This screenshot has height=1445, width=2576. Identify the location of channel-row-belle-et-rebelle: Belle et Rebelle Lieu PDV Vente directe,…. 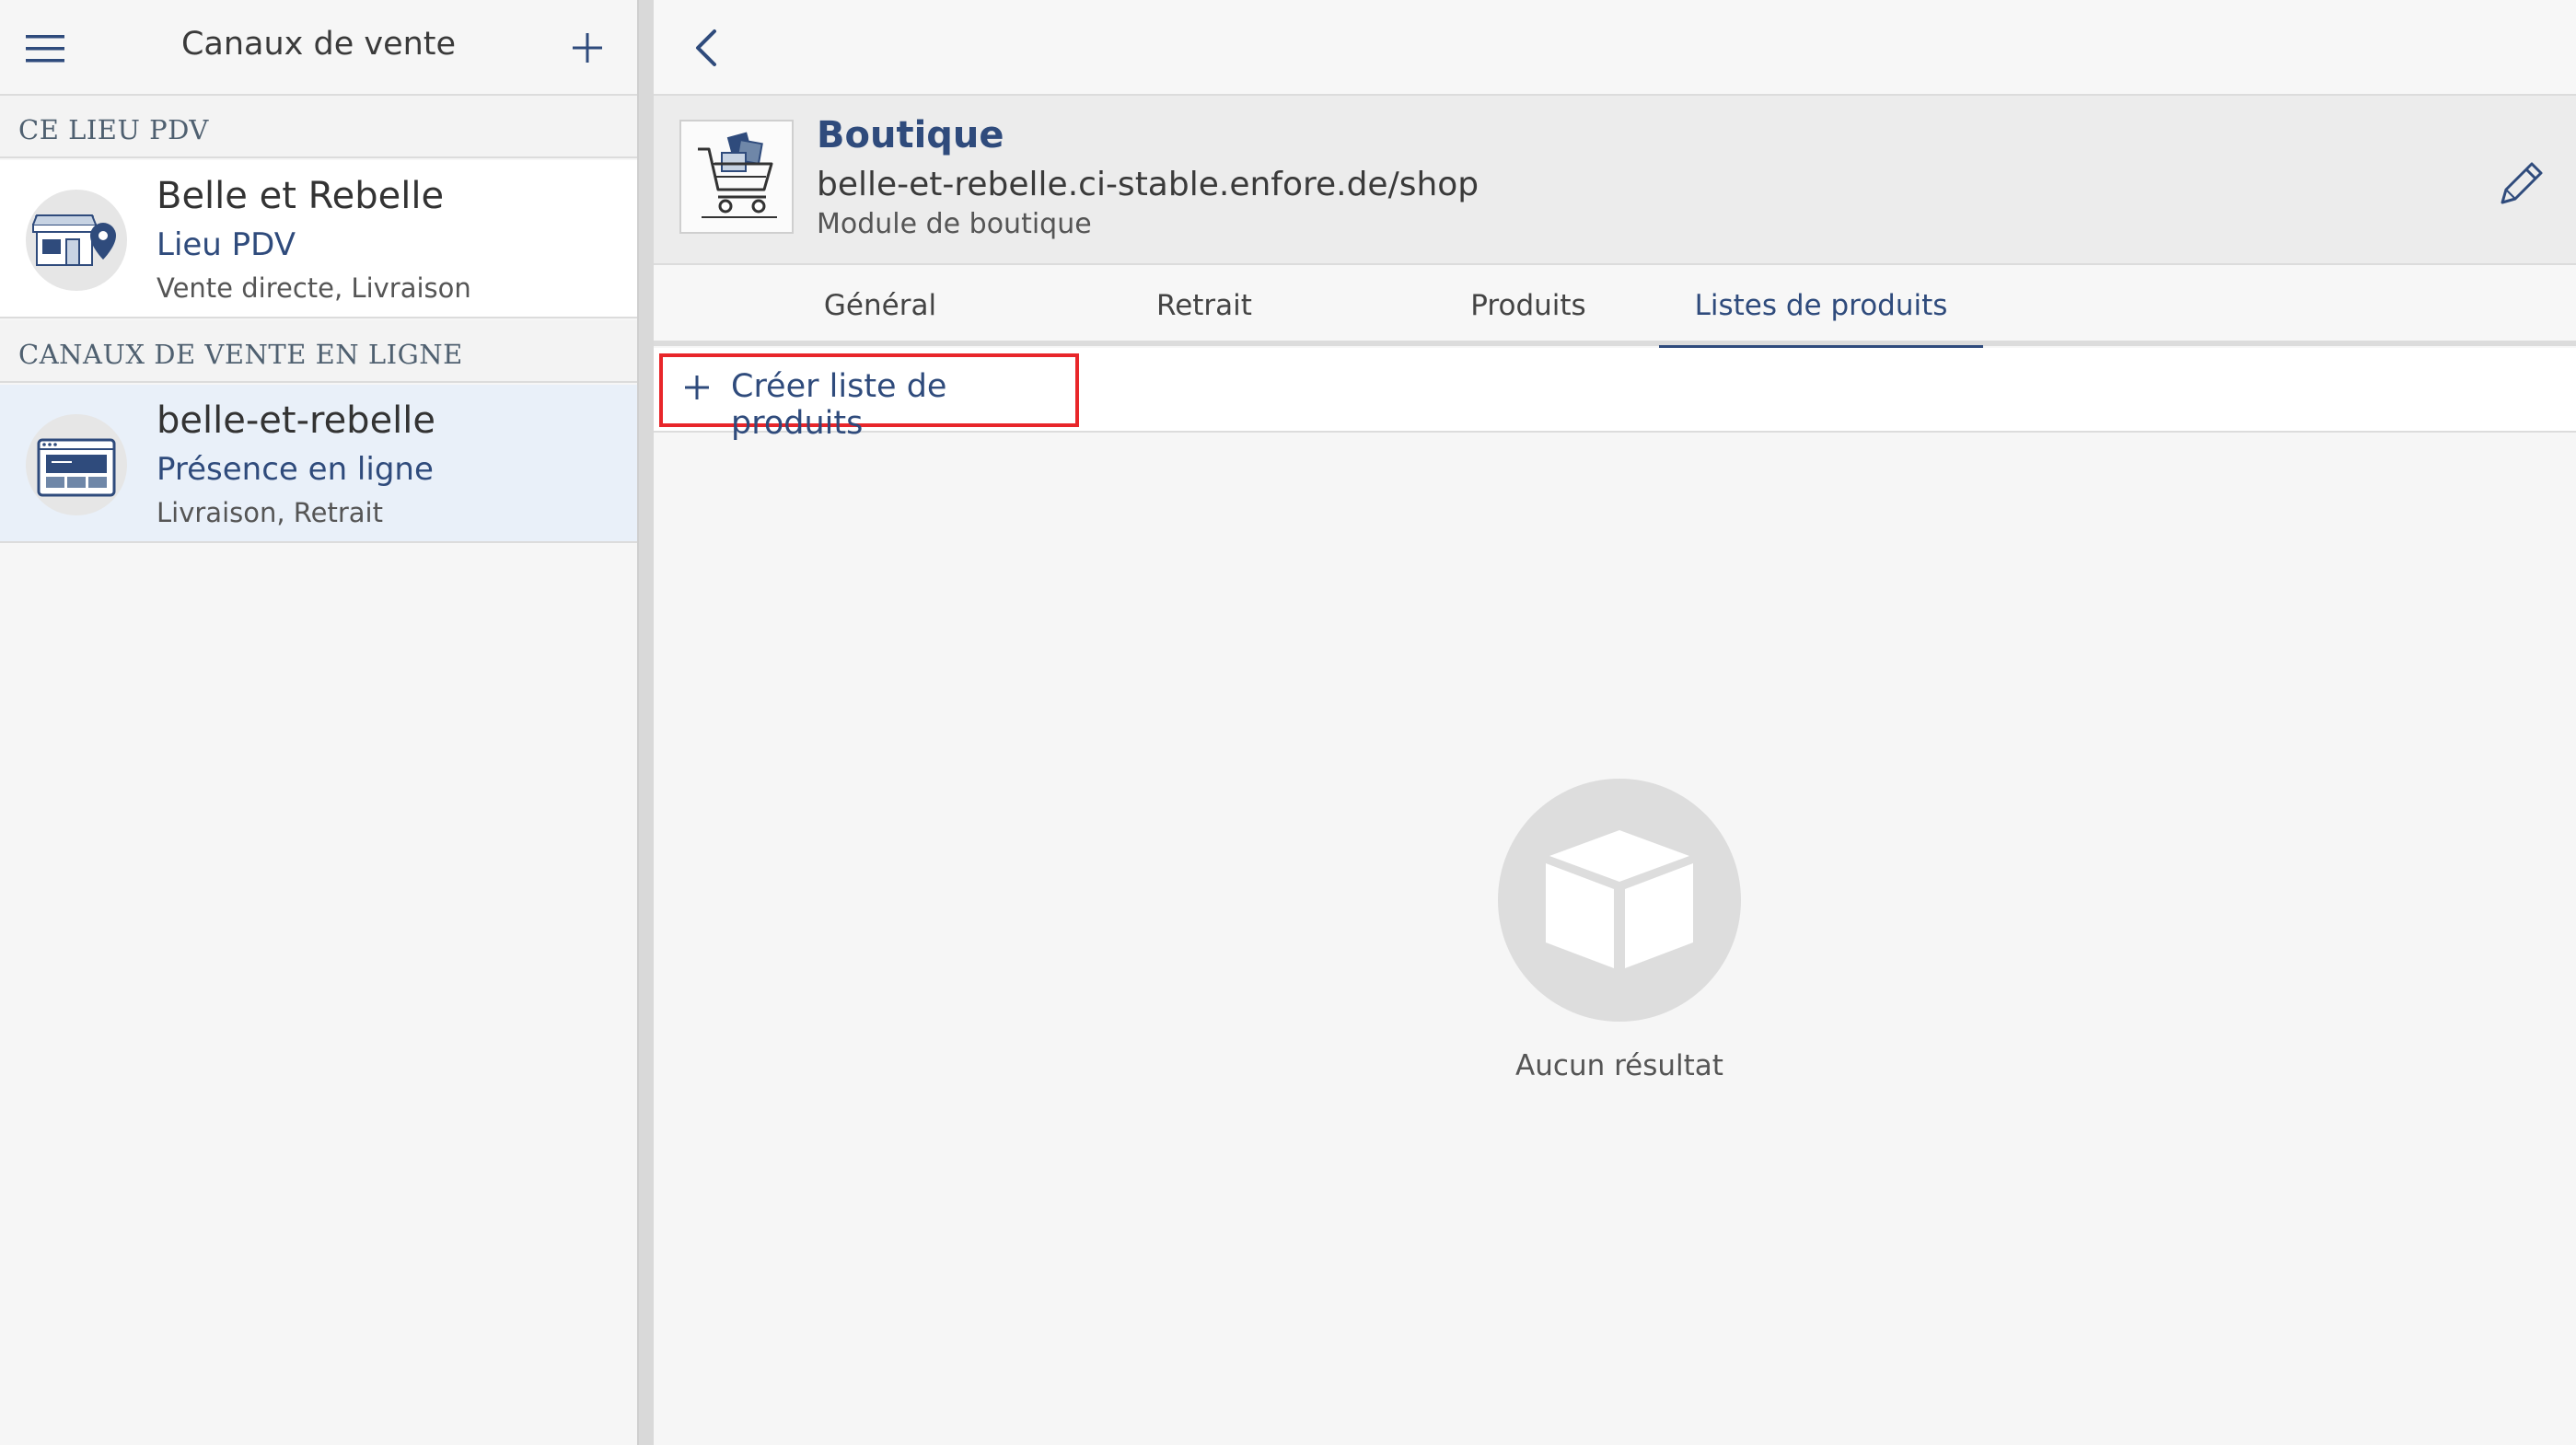
(318, 239).